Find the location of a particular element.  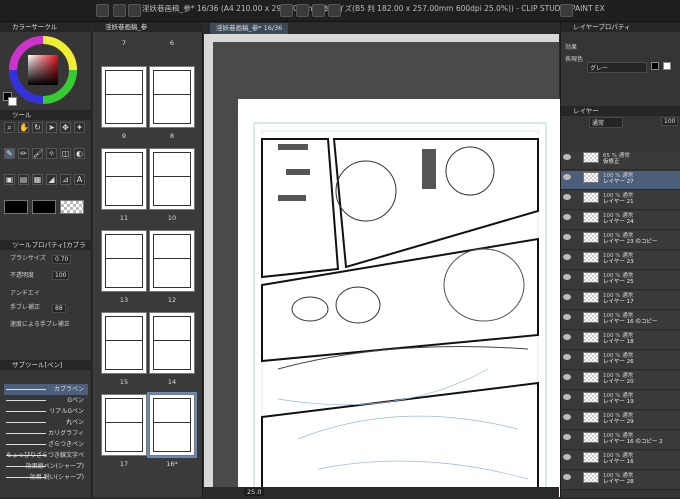

hand-tool-icon: ✋ is located at coordinates (23, 127).